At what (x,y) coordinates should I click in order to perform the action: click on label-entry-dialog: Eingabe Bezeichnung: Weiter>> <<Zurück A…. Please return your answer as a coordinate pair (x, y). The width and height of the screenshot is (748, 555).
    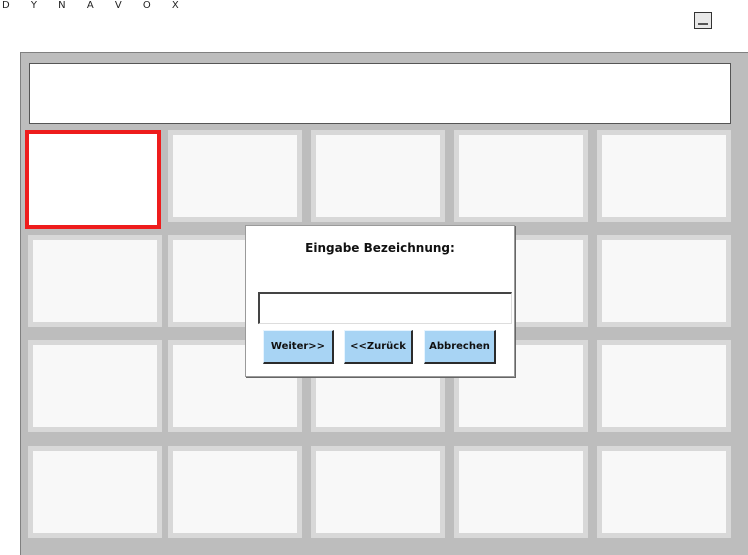
    Looking at the image, I should click on (380, 301).